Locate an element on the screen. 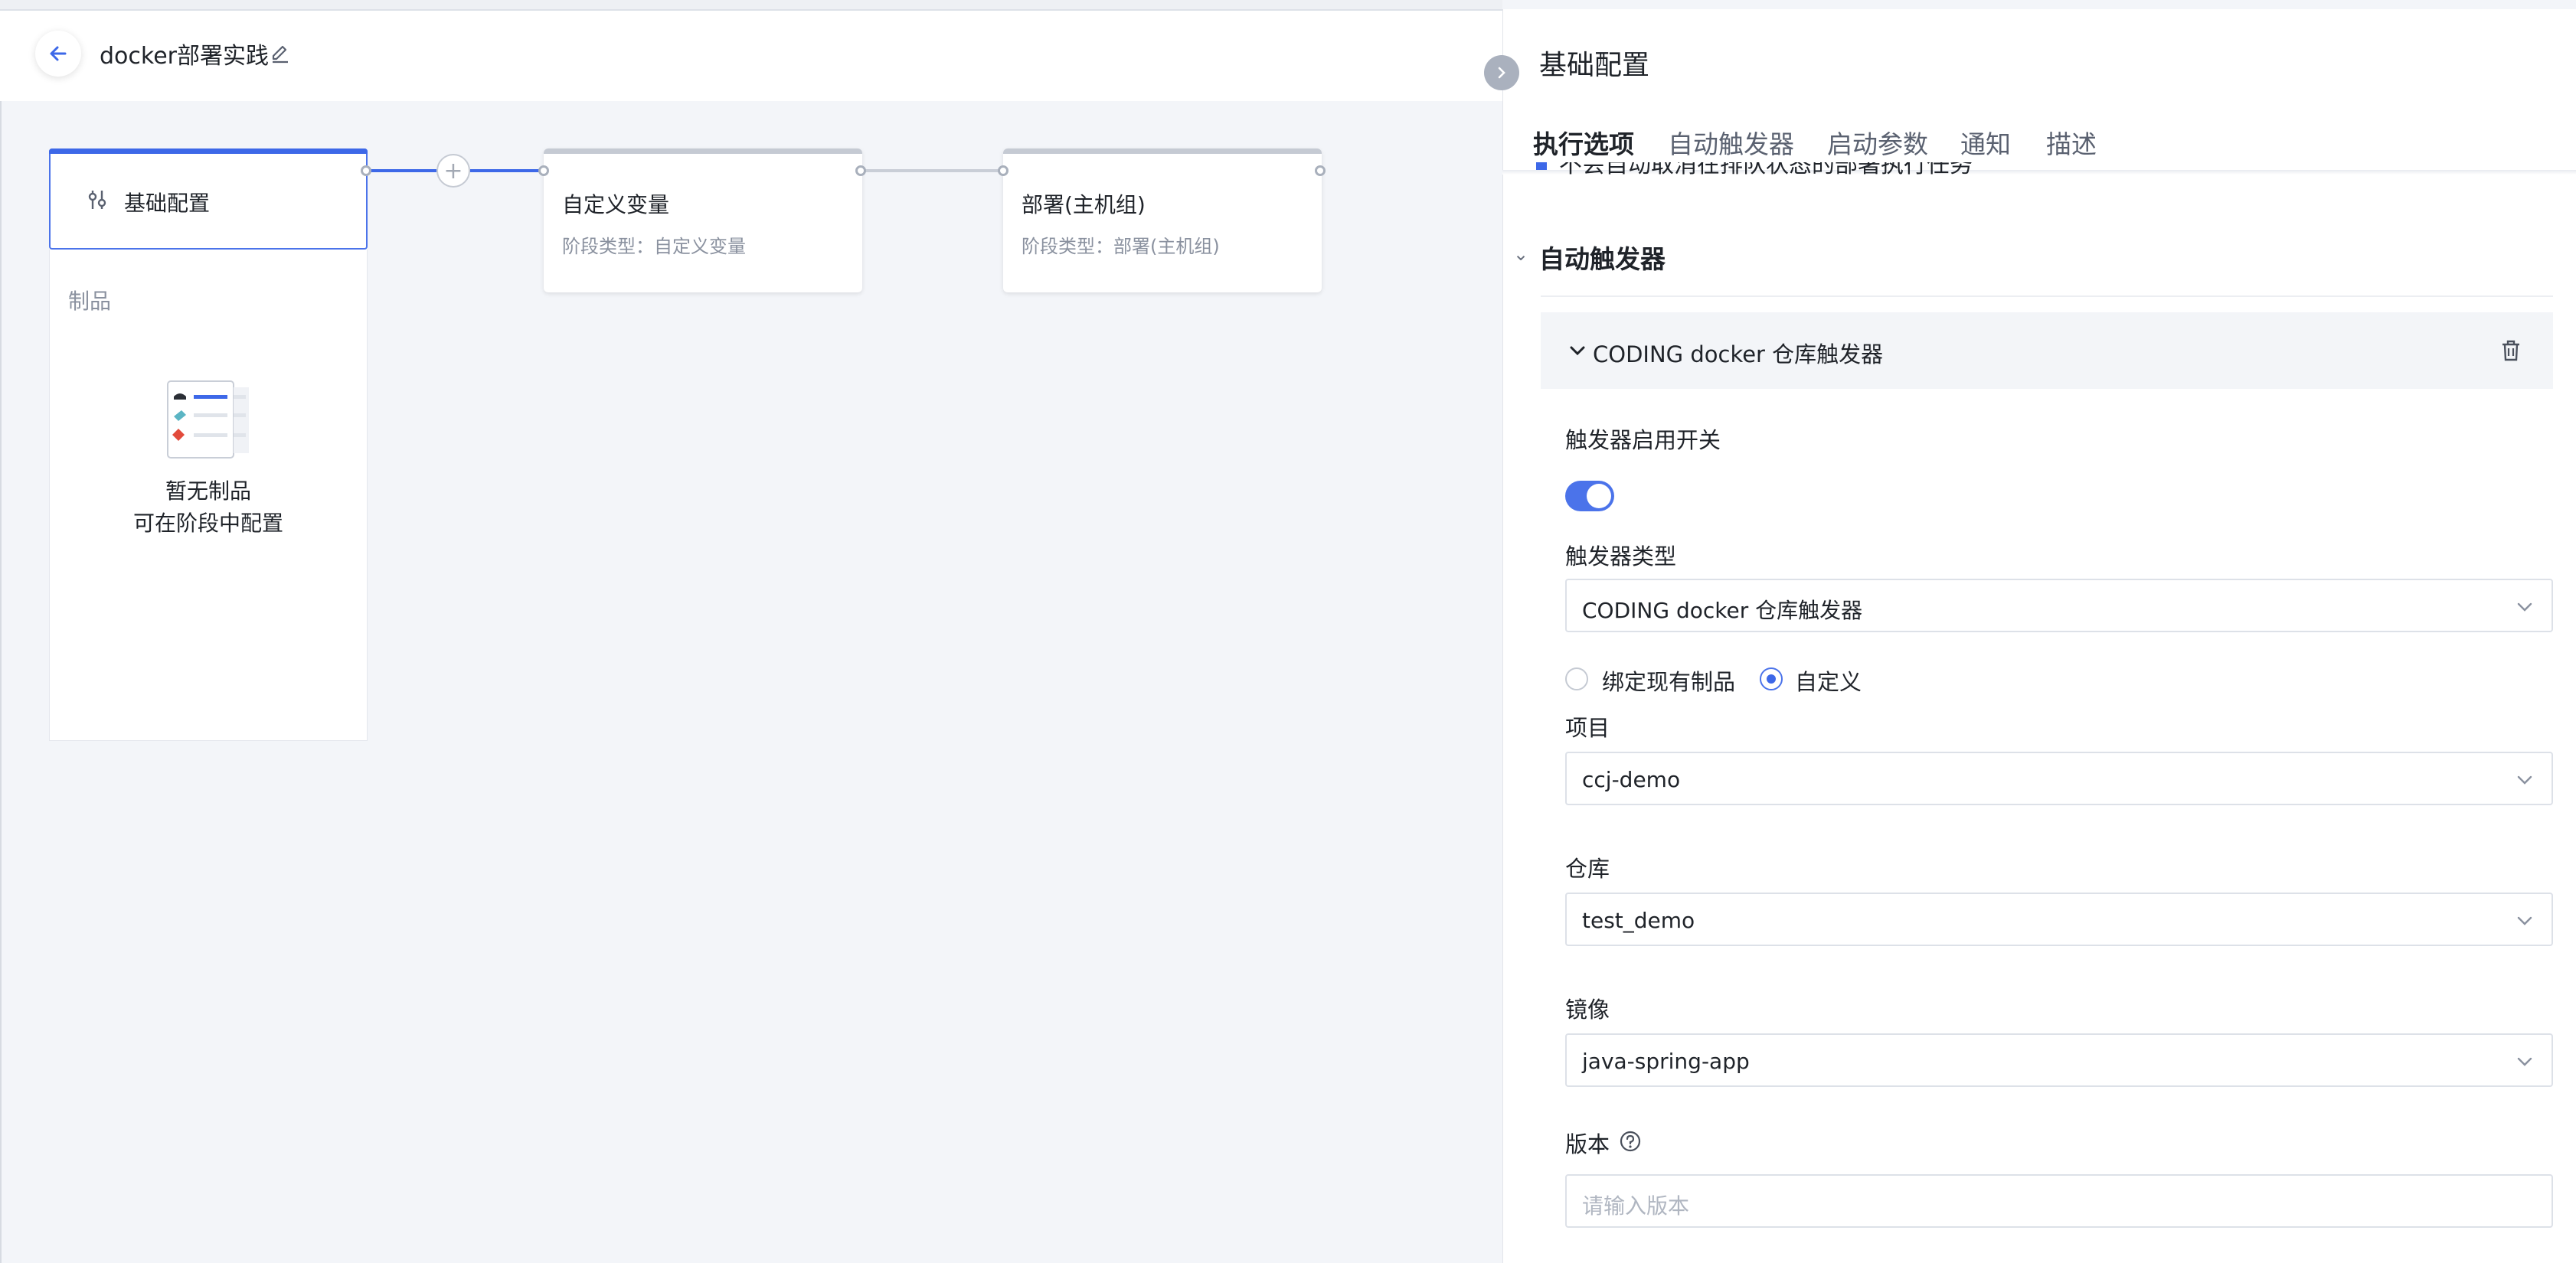  project-value: ccj-demo is located at coordinates (1631, 779).